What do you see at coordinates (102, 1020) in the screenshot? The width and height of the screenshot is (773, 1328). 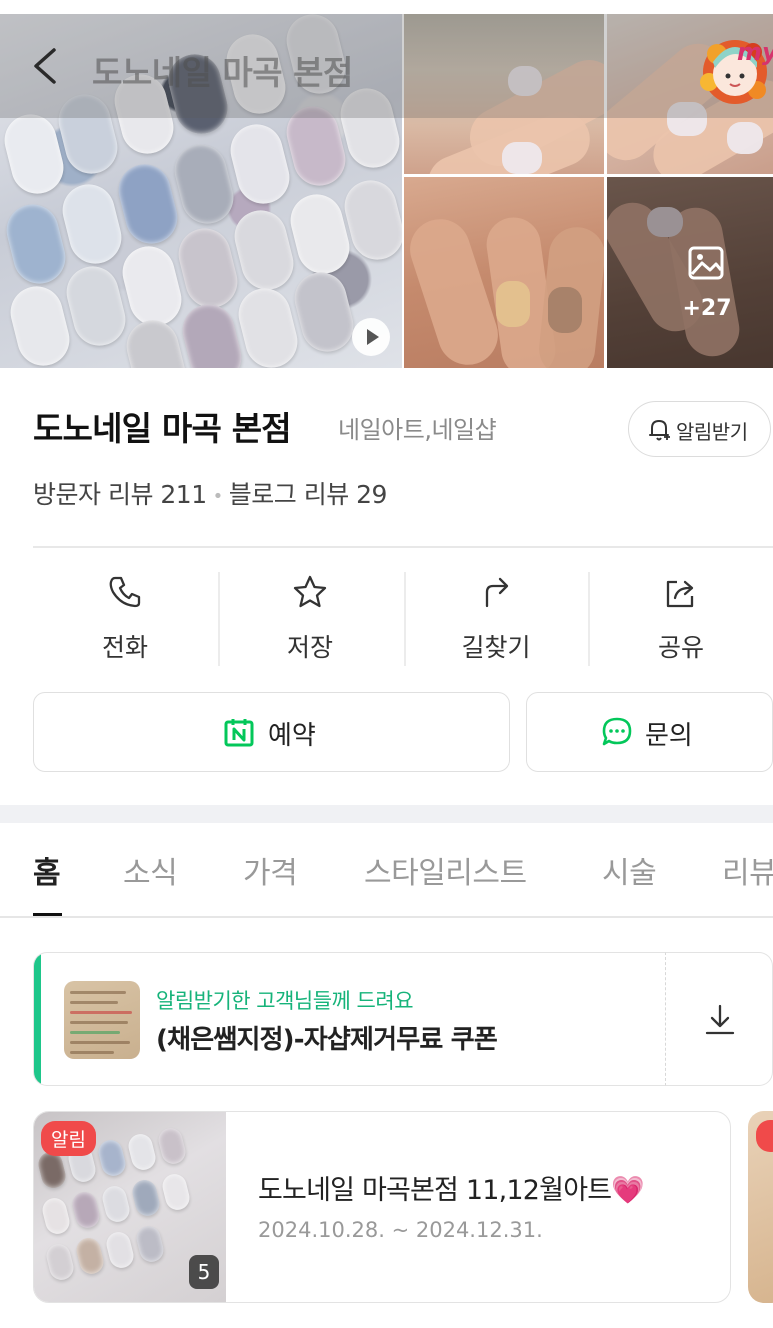 I see `coupon-thumbnail` at bounding box center [102, 1020].